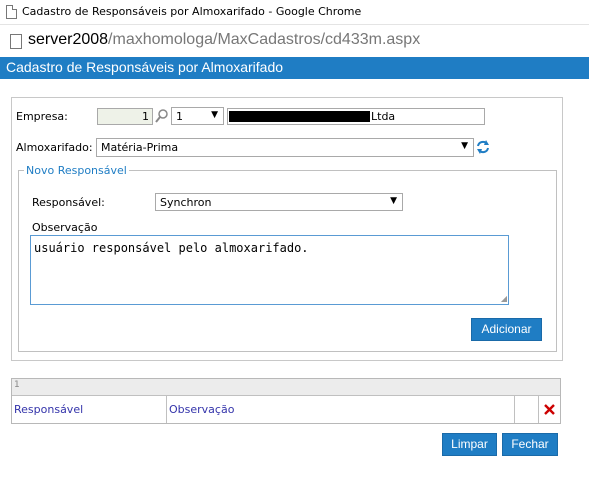 The image size is (589, 479). I want to click on responsaveis-grid: 1 Responsável Observação, so click(286, 401).